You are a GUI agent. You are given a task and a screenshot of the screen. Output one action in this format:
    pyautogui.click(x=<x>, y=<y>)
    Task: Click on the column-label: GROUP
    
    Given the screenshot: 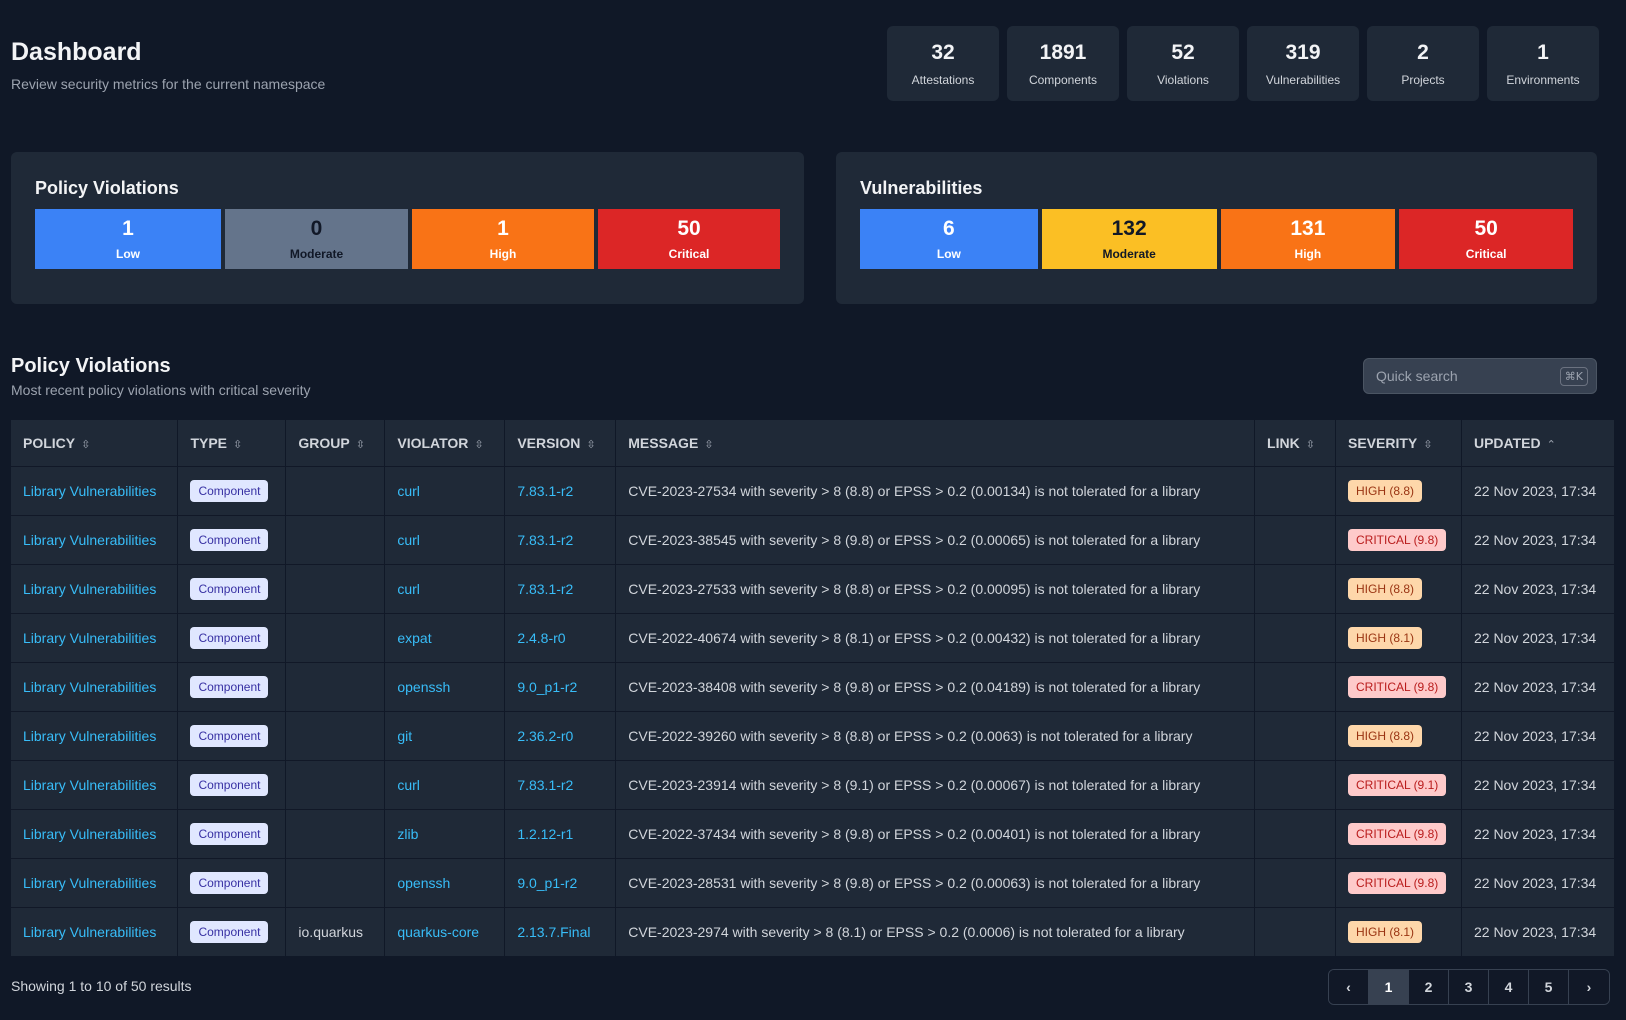 What is the action you would take?
    pyautogui.click(x=324, y=442)
    